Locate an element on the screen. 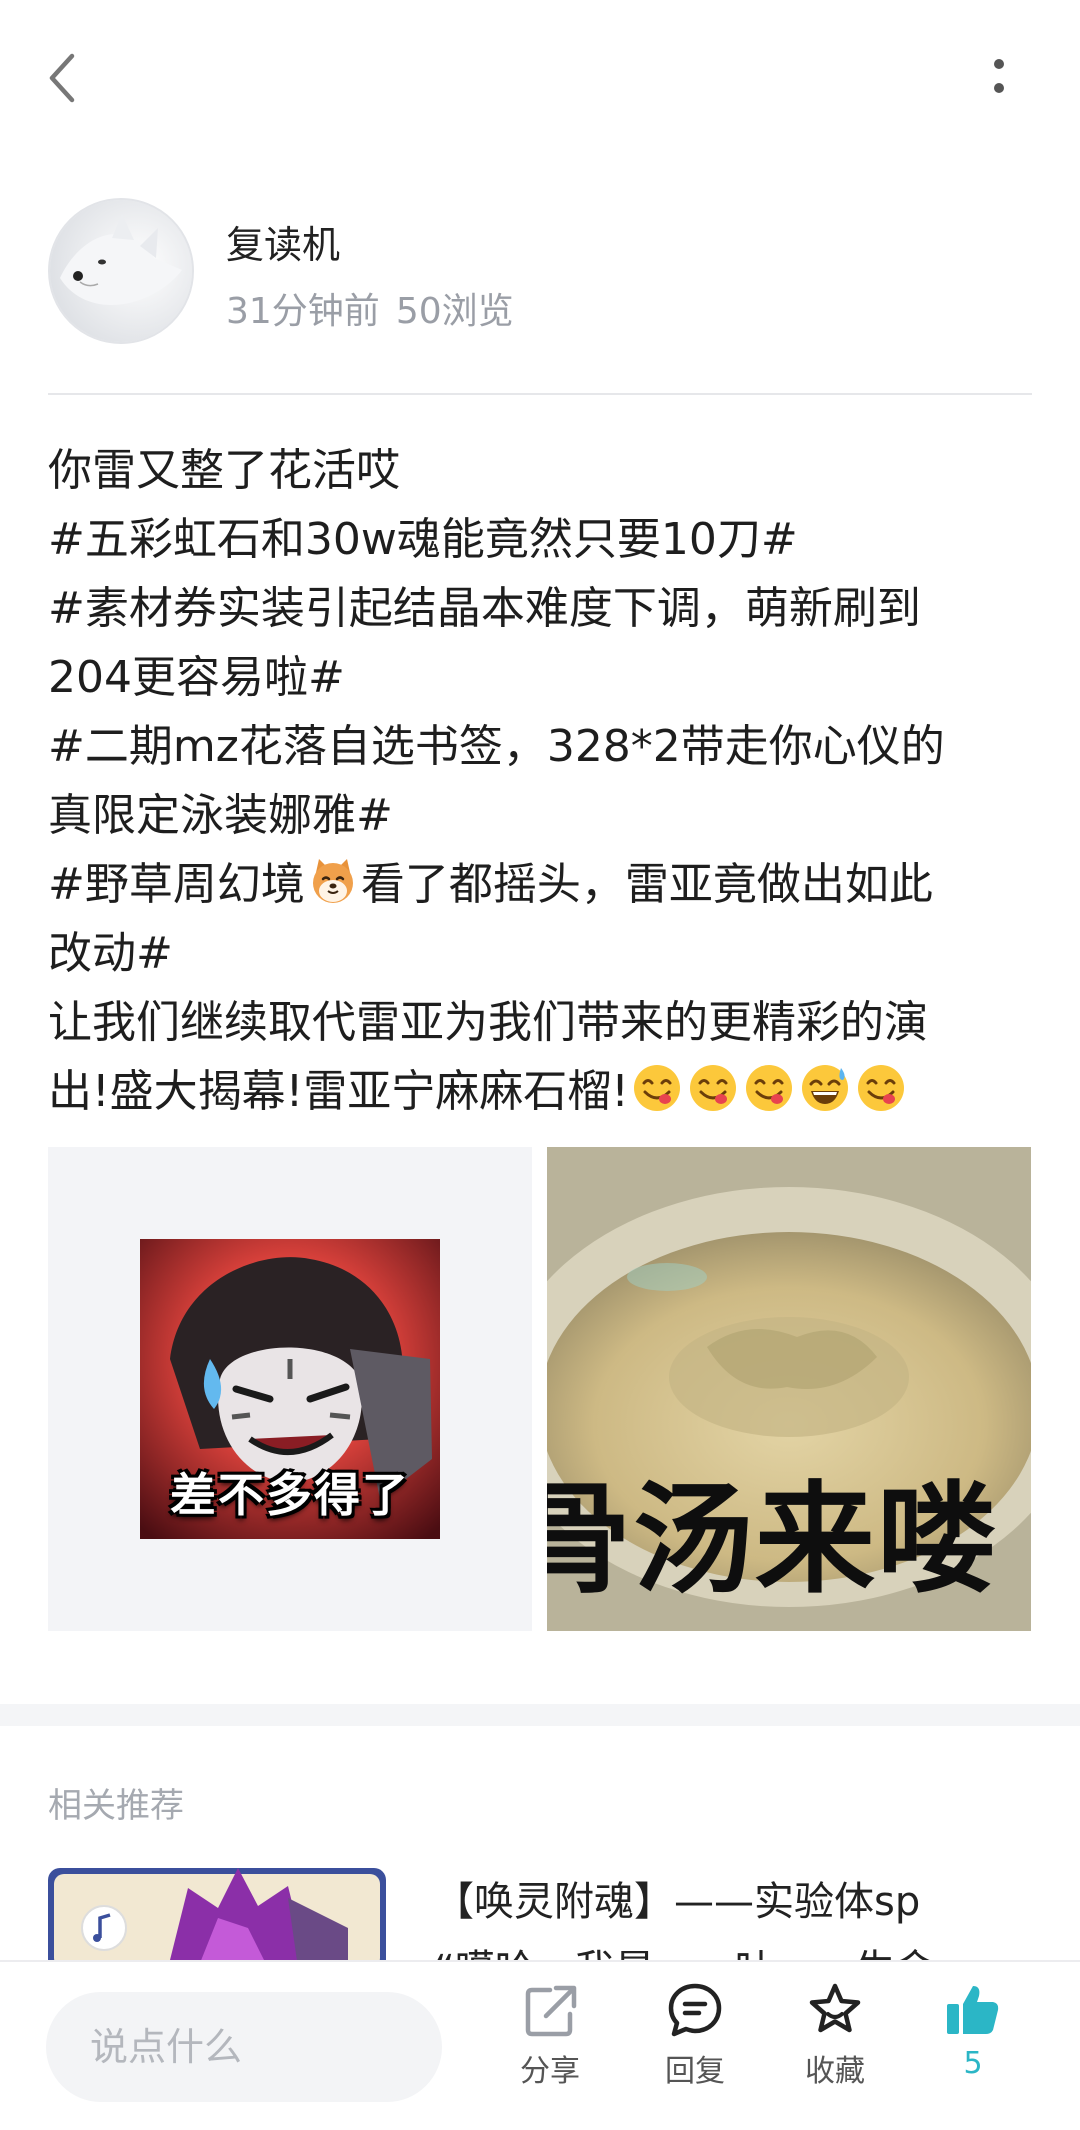  favorite-label: 收藏 is located at coordinates (835, 2071).